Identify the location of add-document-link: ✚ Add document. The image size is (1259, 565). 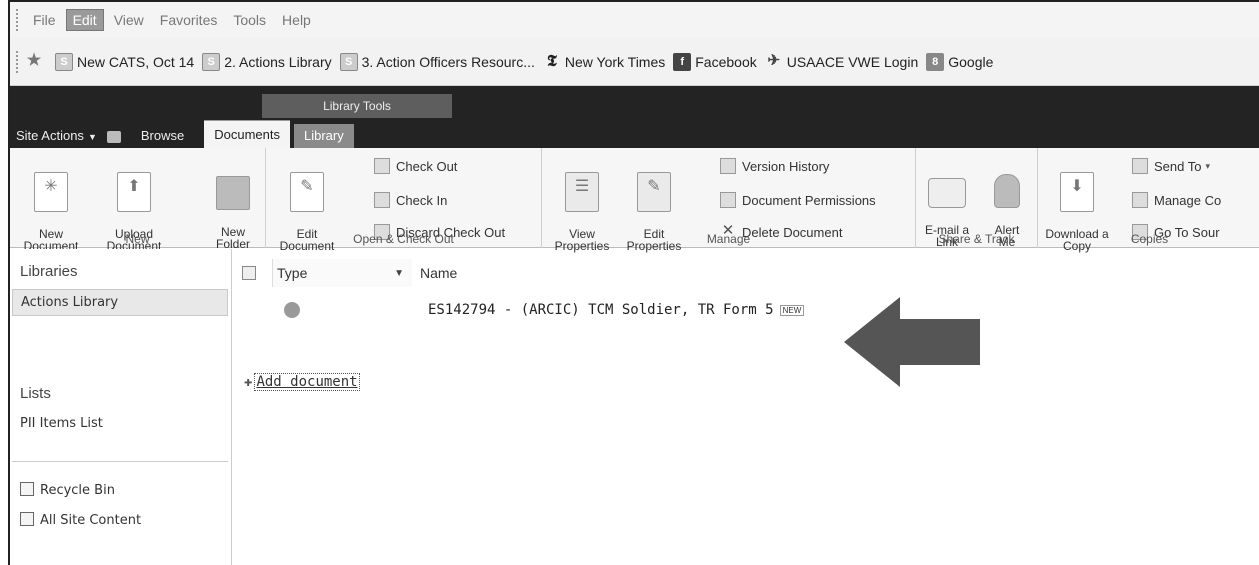
(302, 382).